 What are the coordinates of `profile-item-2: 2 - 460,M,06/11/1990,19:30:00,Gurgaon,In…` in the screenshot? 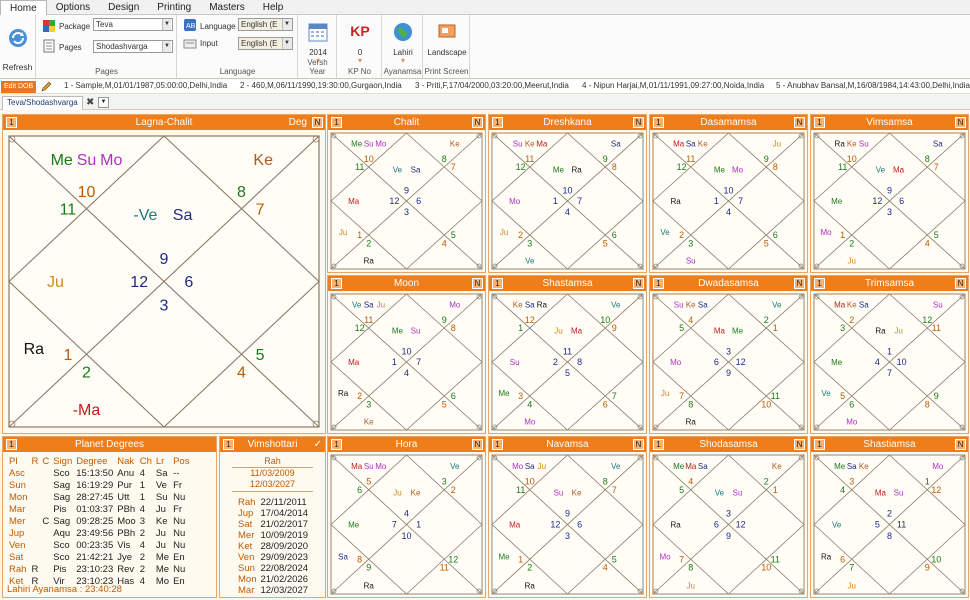 It's located at (321, 85).